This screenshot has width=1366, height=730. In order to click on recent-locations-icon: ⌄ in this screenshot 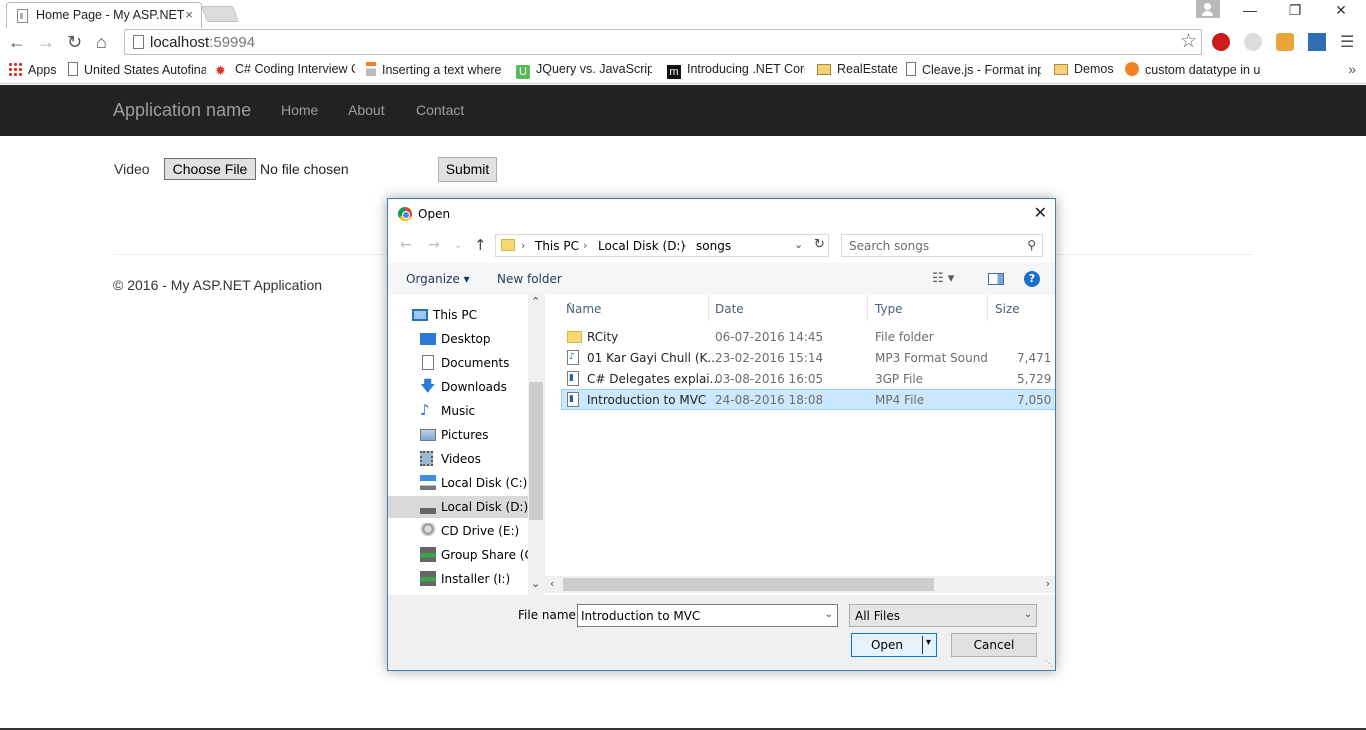, I will do `click(458, 245)`.